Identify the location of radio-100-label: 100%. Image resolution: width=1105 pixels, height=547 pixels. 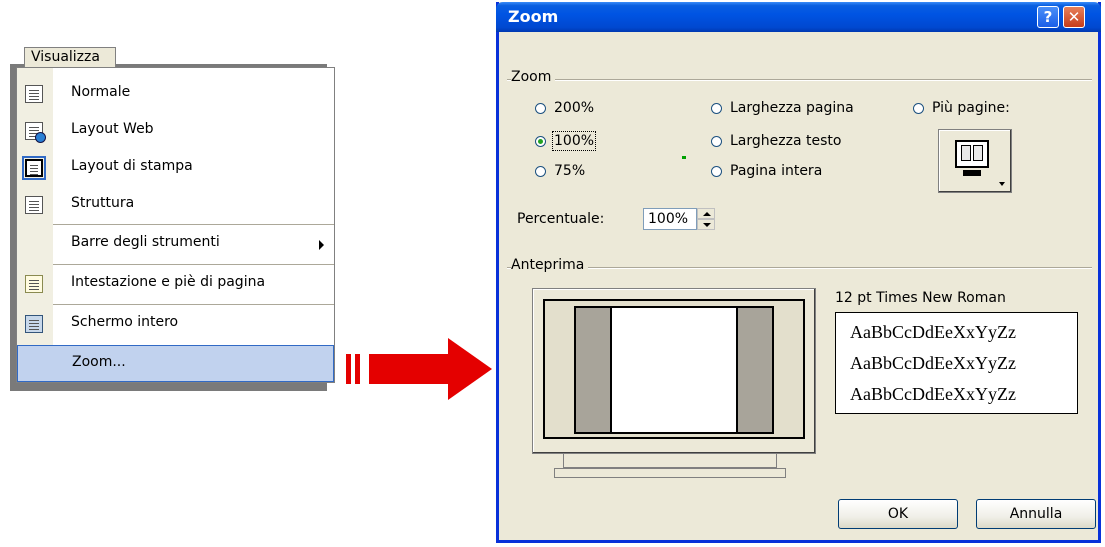
(574, 141).